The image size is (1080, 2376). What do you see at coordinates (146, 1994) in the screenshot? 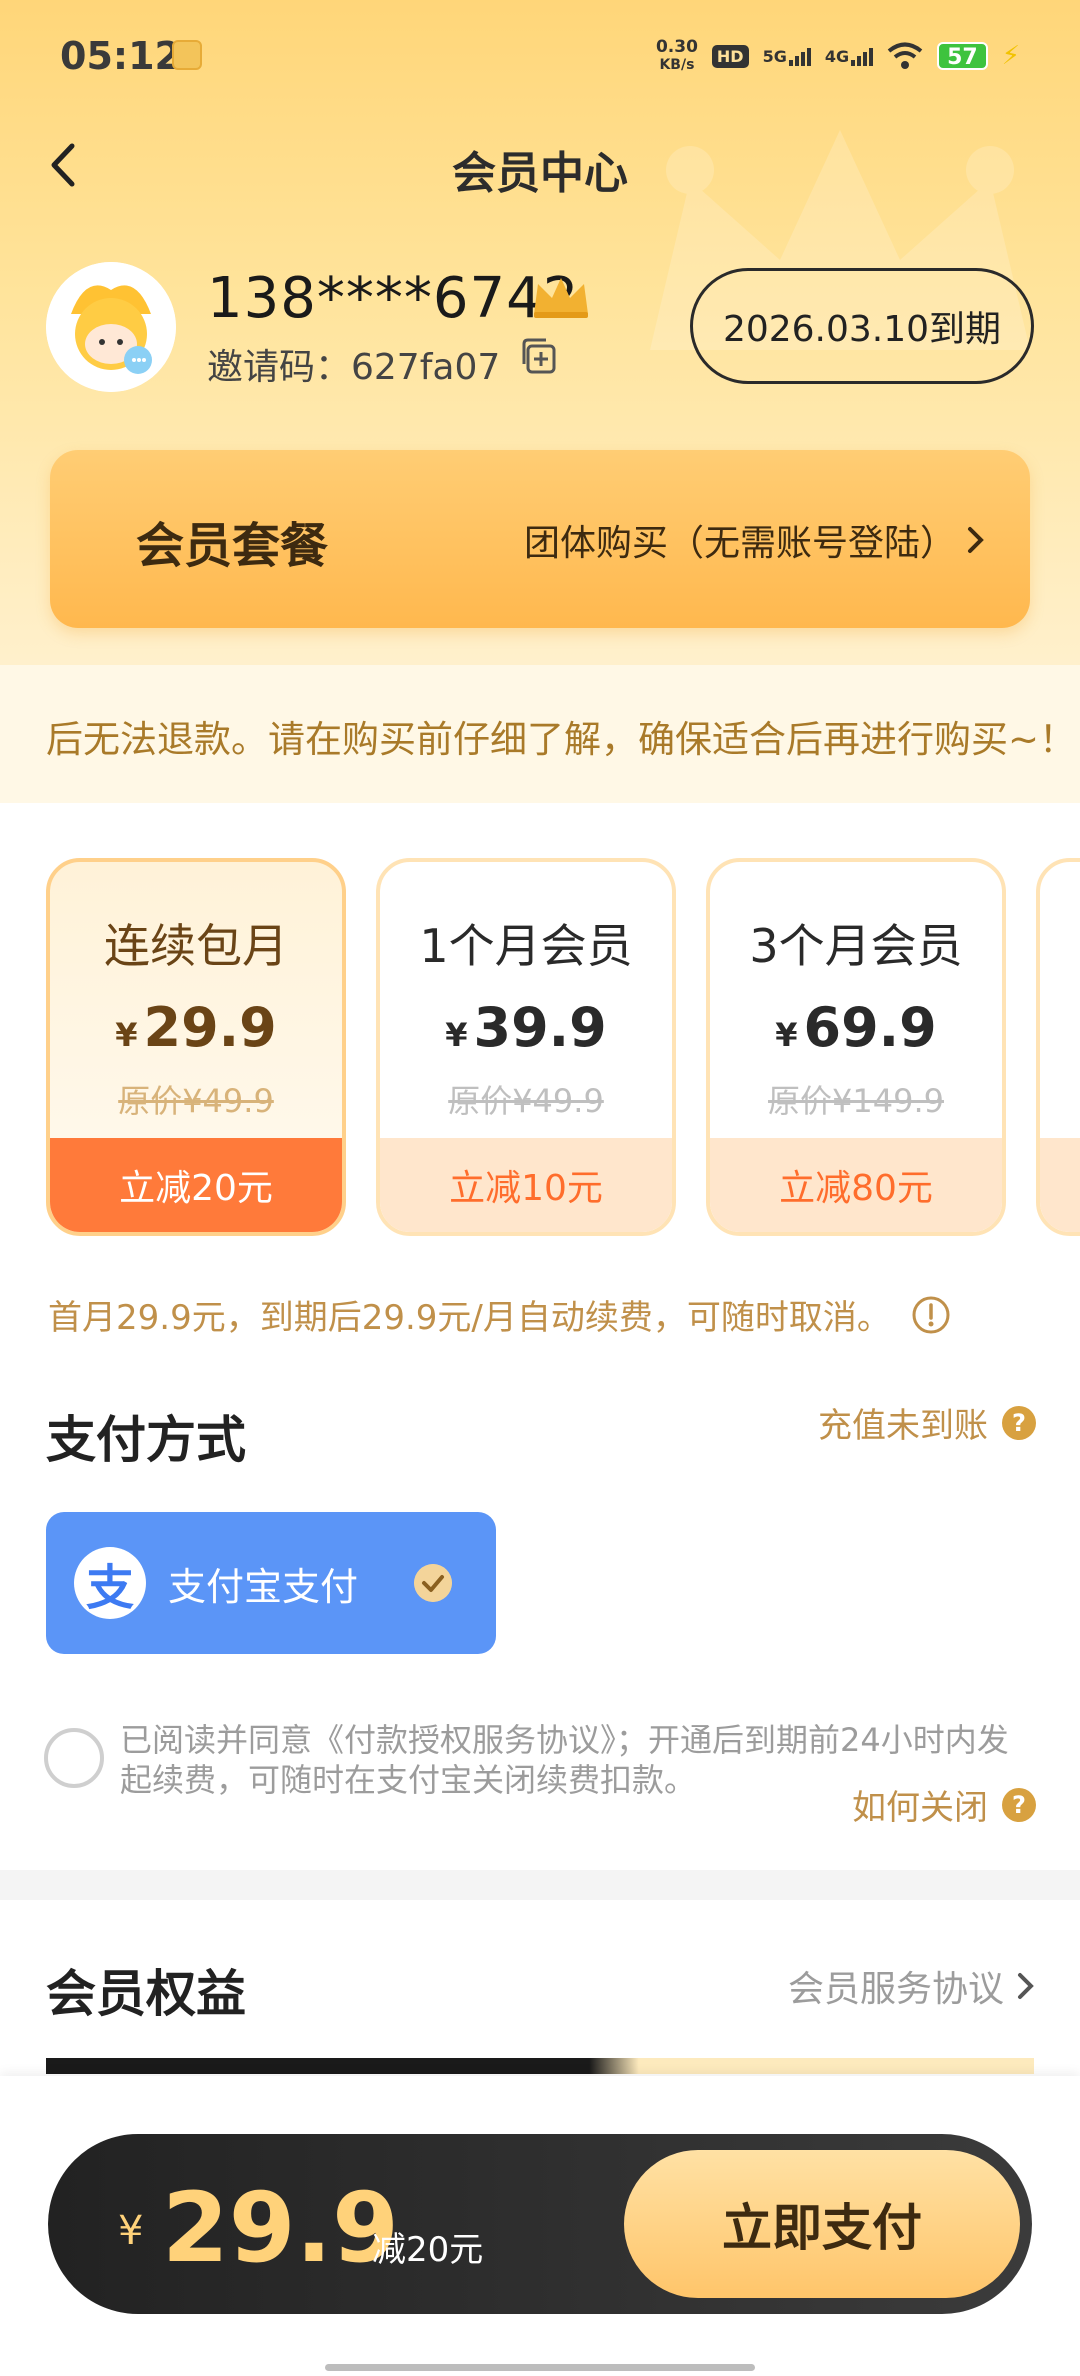
I see `benefits-title: 会员权益` at bounding box center [146, 1994].